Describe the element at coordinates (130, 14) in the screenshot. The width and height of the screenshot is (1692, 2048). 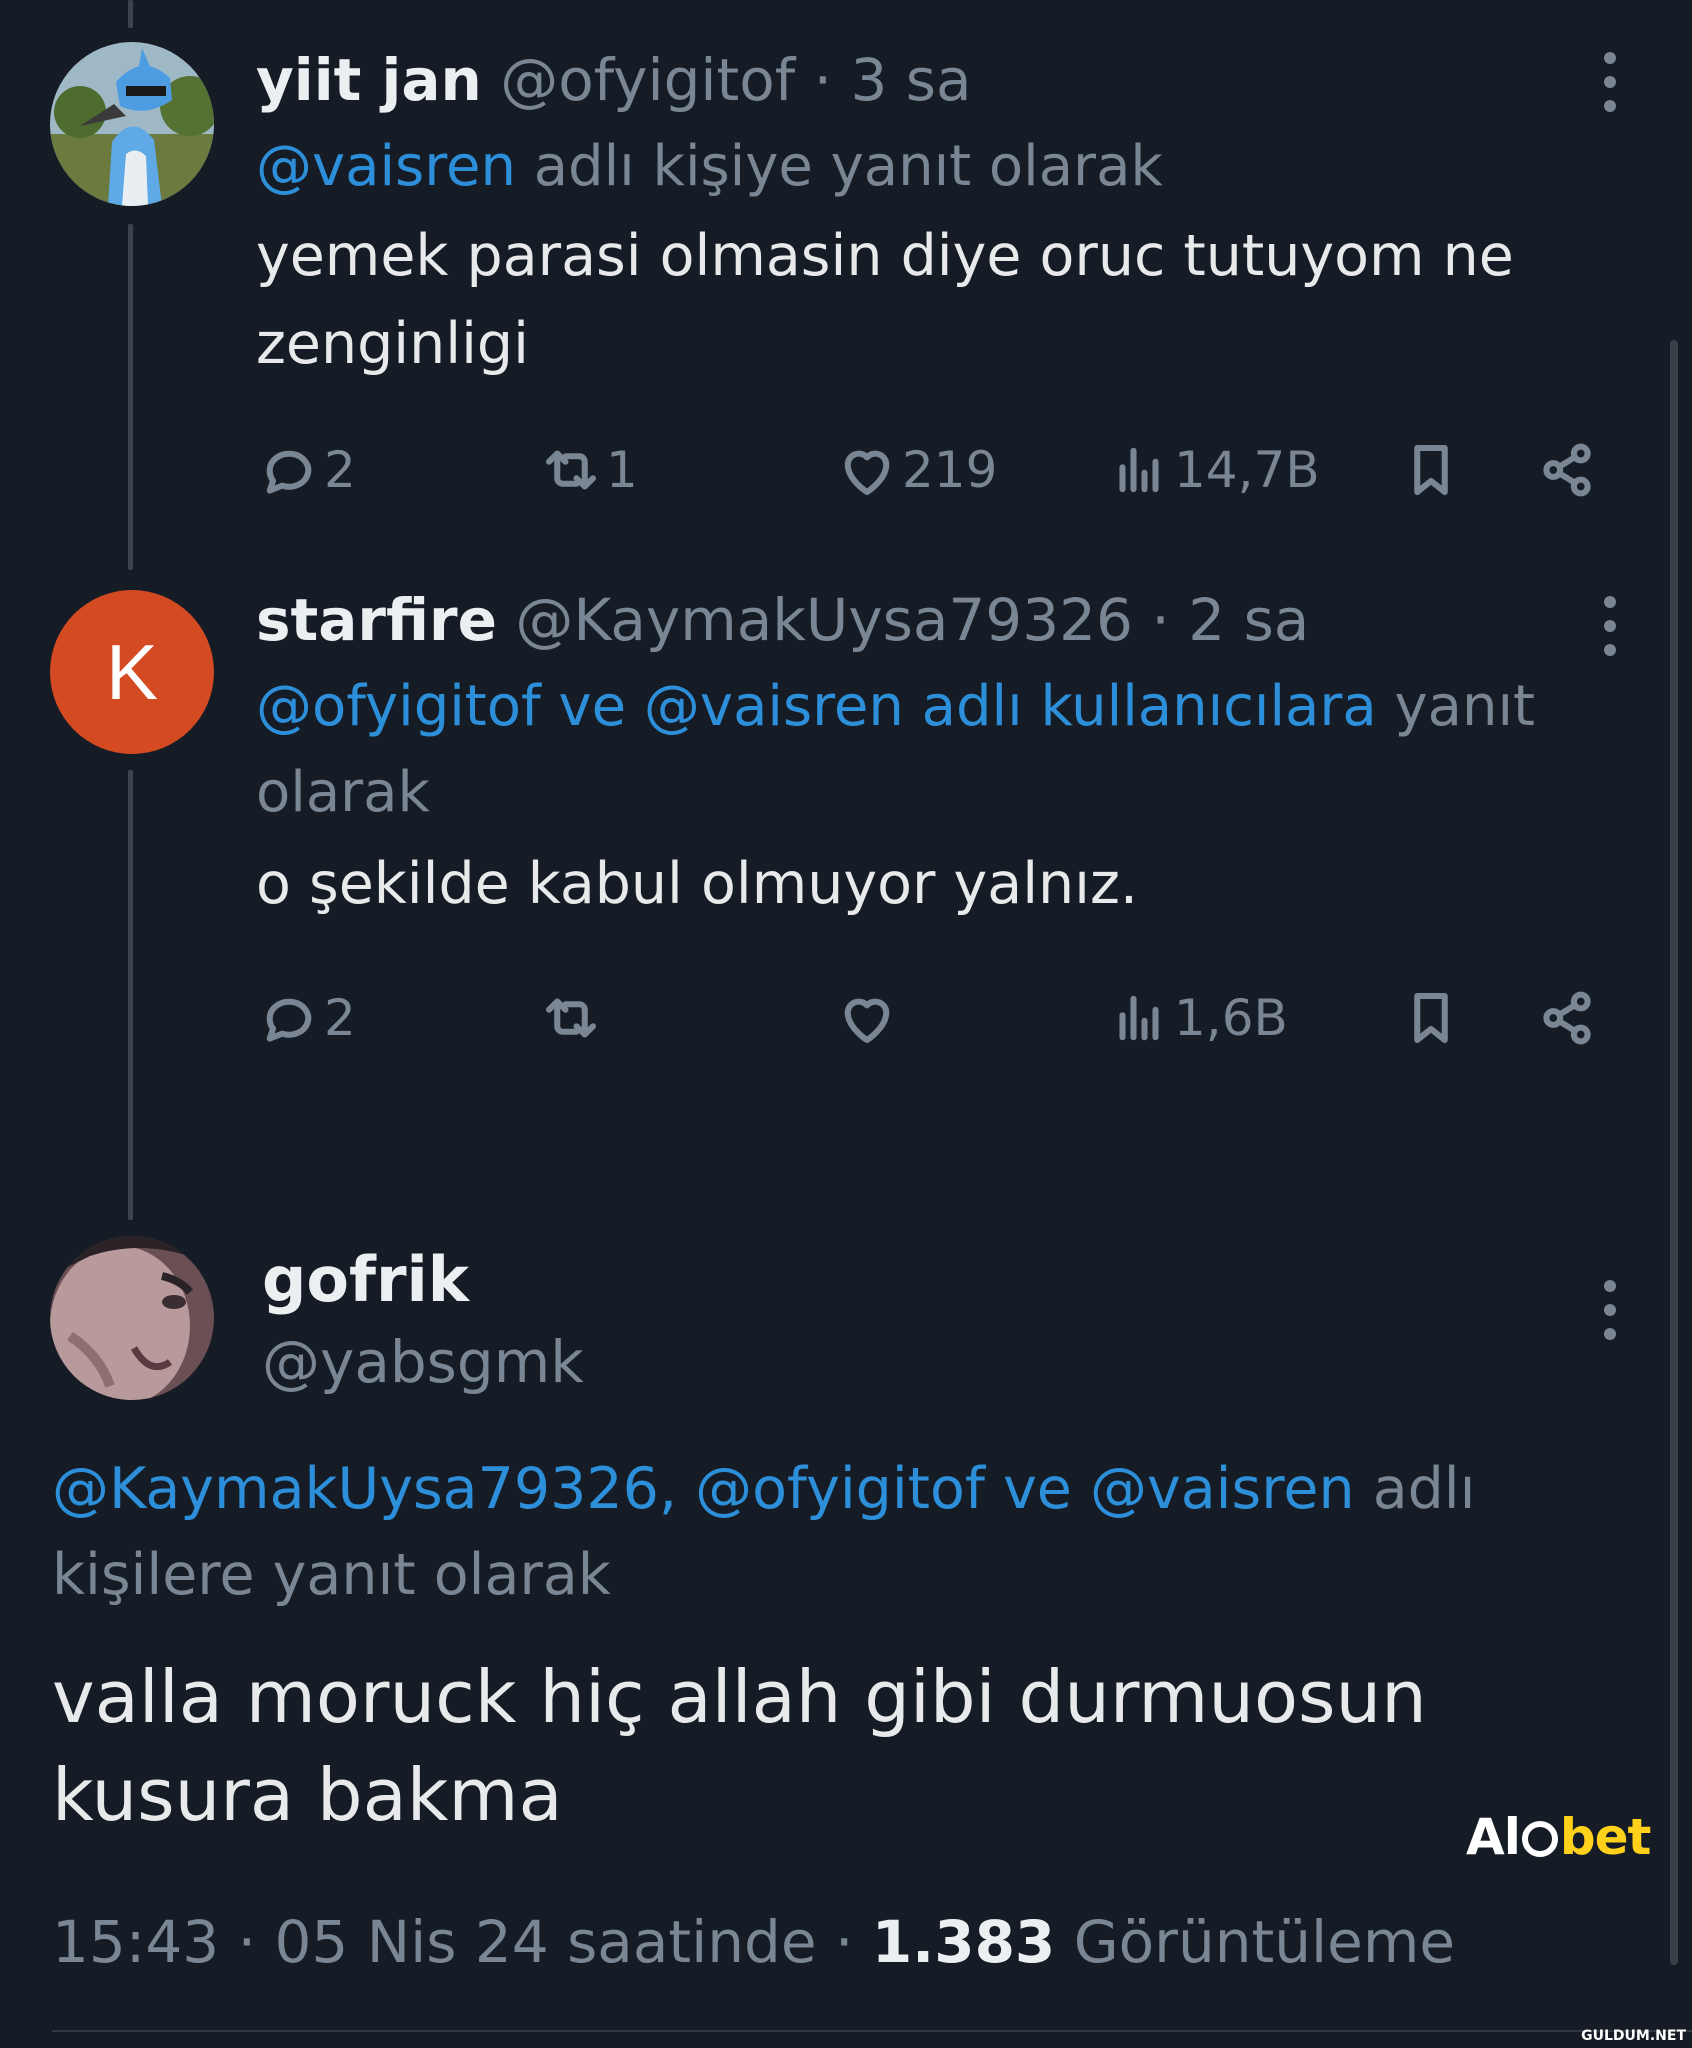
I see `thread-line-top` at that location.